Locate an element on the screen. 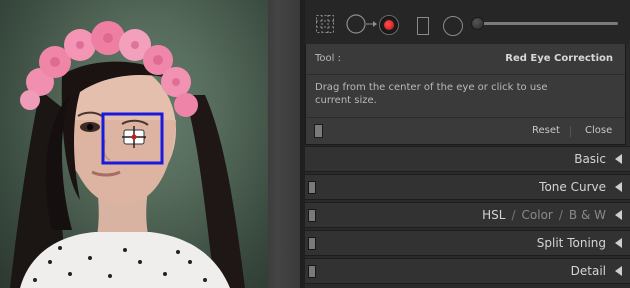 Image resolution: width=630 pixels, height=288 pixels. tool-label: Tool : is located at coordinates (328, 58).